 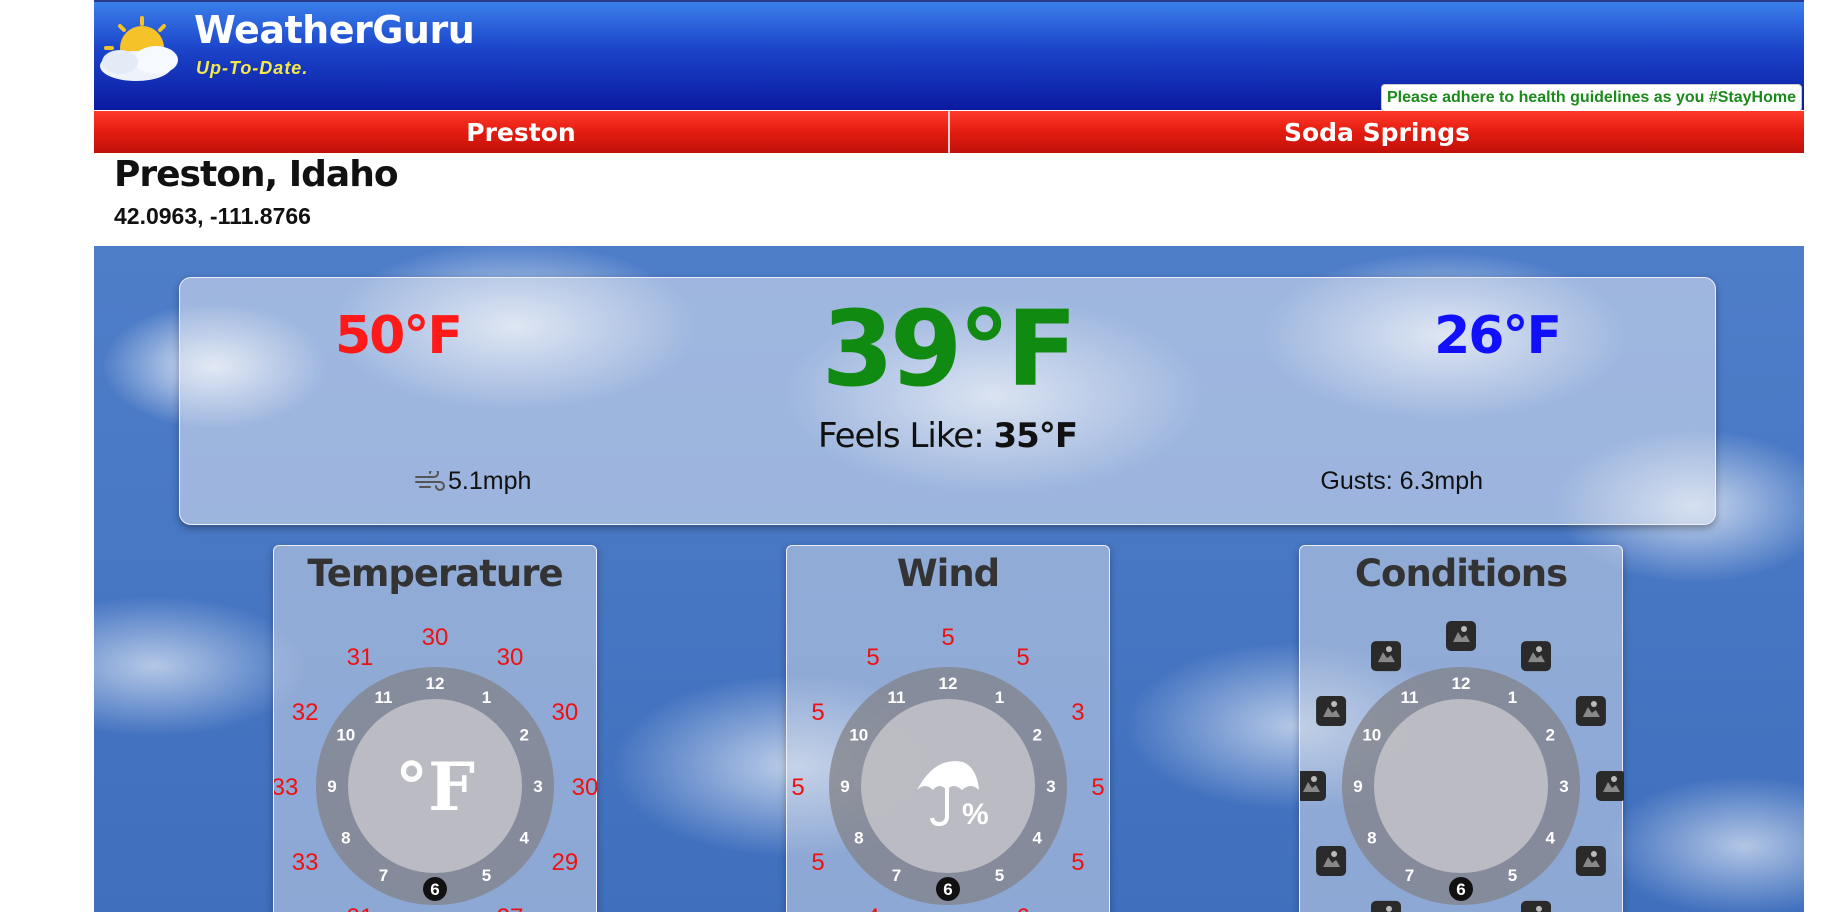 I want to click on tab-preston: Preston, so click(x=521, y=132).